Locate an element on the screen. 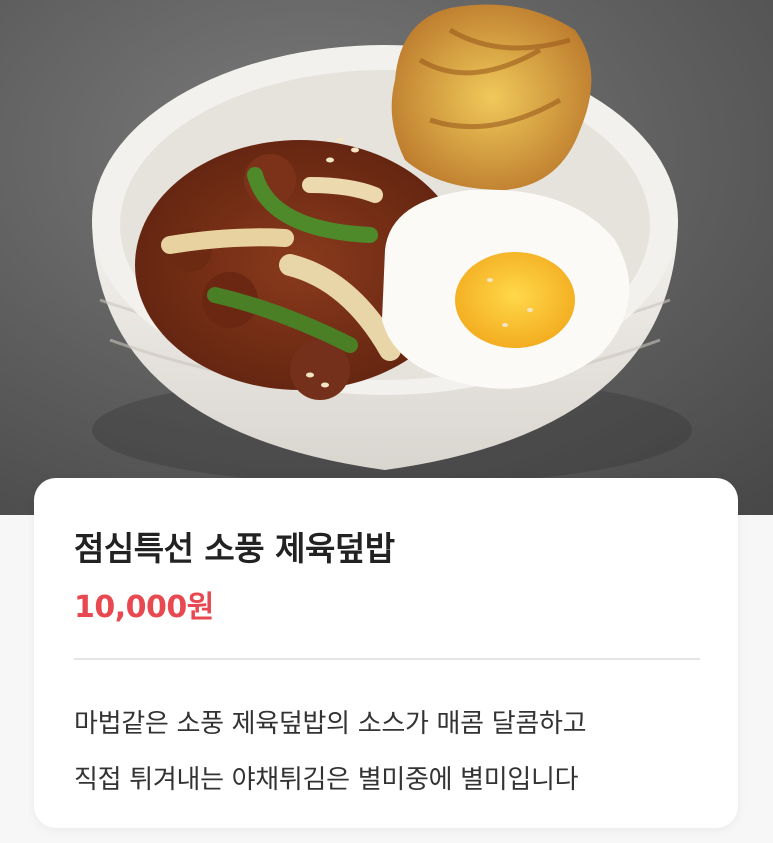 Image resolution: width=773 pixels, height=843 pixels. menu-price: 10,000원 is located at coordinates (144, 607).